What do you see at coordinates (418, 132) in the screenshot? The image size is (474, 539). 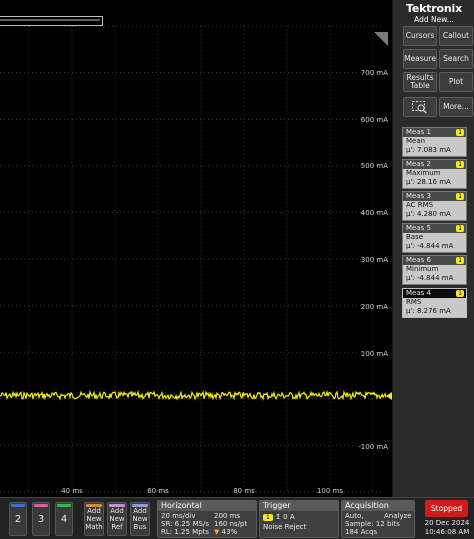 I see `meas-title: Meas 1` at bounding box center [418, 132].